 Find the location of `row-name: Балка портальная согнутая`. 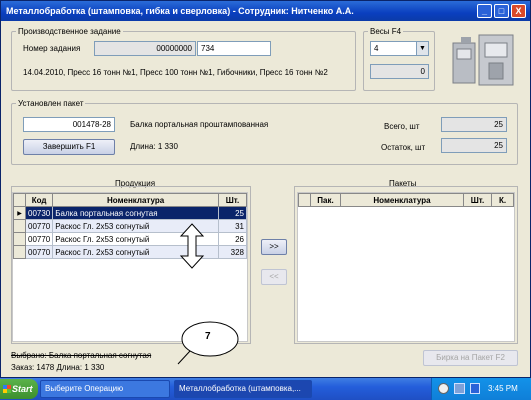

row-name: Балка портальная согнутая is located at coordinates (135, 213).